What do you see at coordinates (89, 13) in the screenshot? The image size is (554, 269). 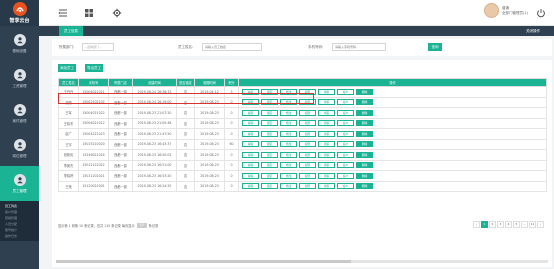 I see `grid-icon` at bounding box center [89, 13].